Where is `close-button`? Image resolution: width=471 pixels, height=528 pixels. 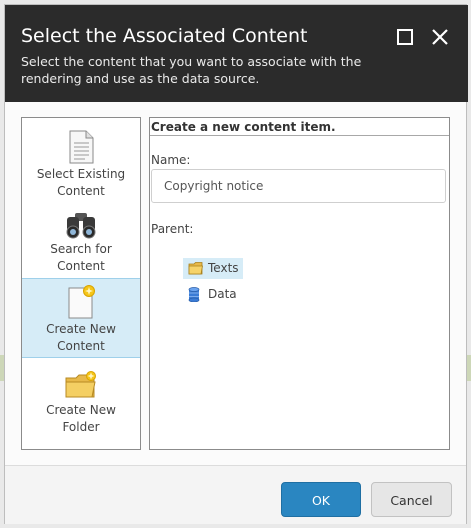 close-button is located at coordinates (440, 37).